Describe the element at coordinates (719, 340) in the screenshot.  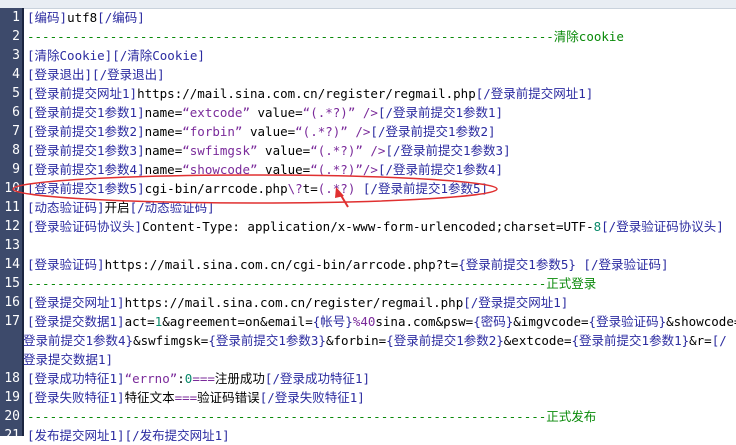
I see `token-tag: [/` at that location.